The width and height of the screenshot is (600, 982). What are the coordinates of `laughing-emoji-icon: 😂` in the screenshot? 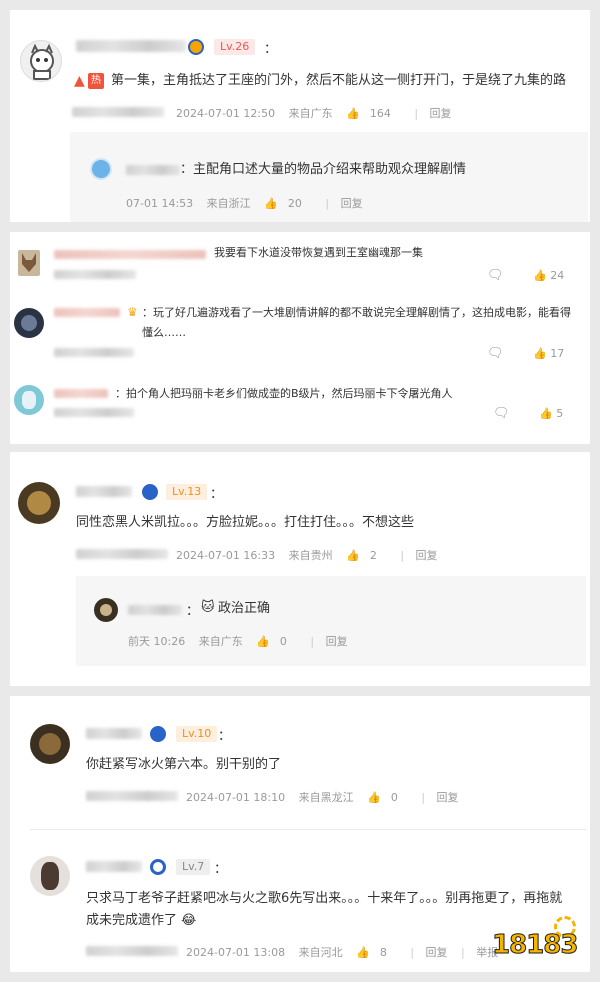 It's located at (189, 920).